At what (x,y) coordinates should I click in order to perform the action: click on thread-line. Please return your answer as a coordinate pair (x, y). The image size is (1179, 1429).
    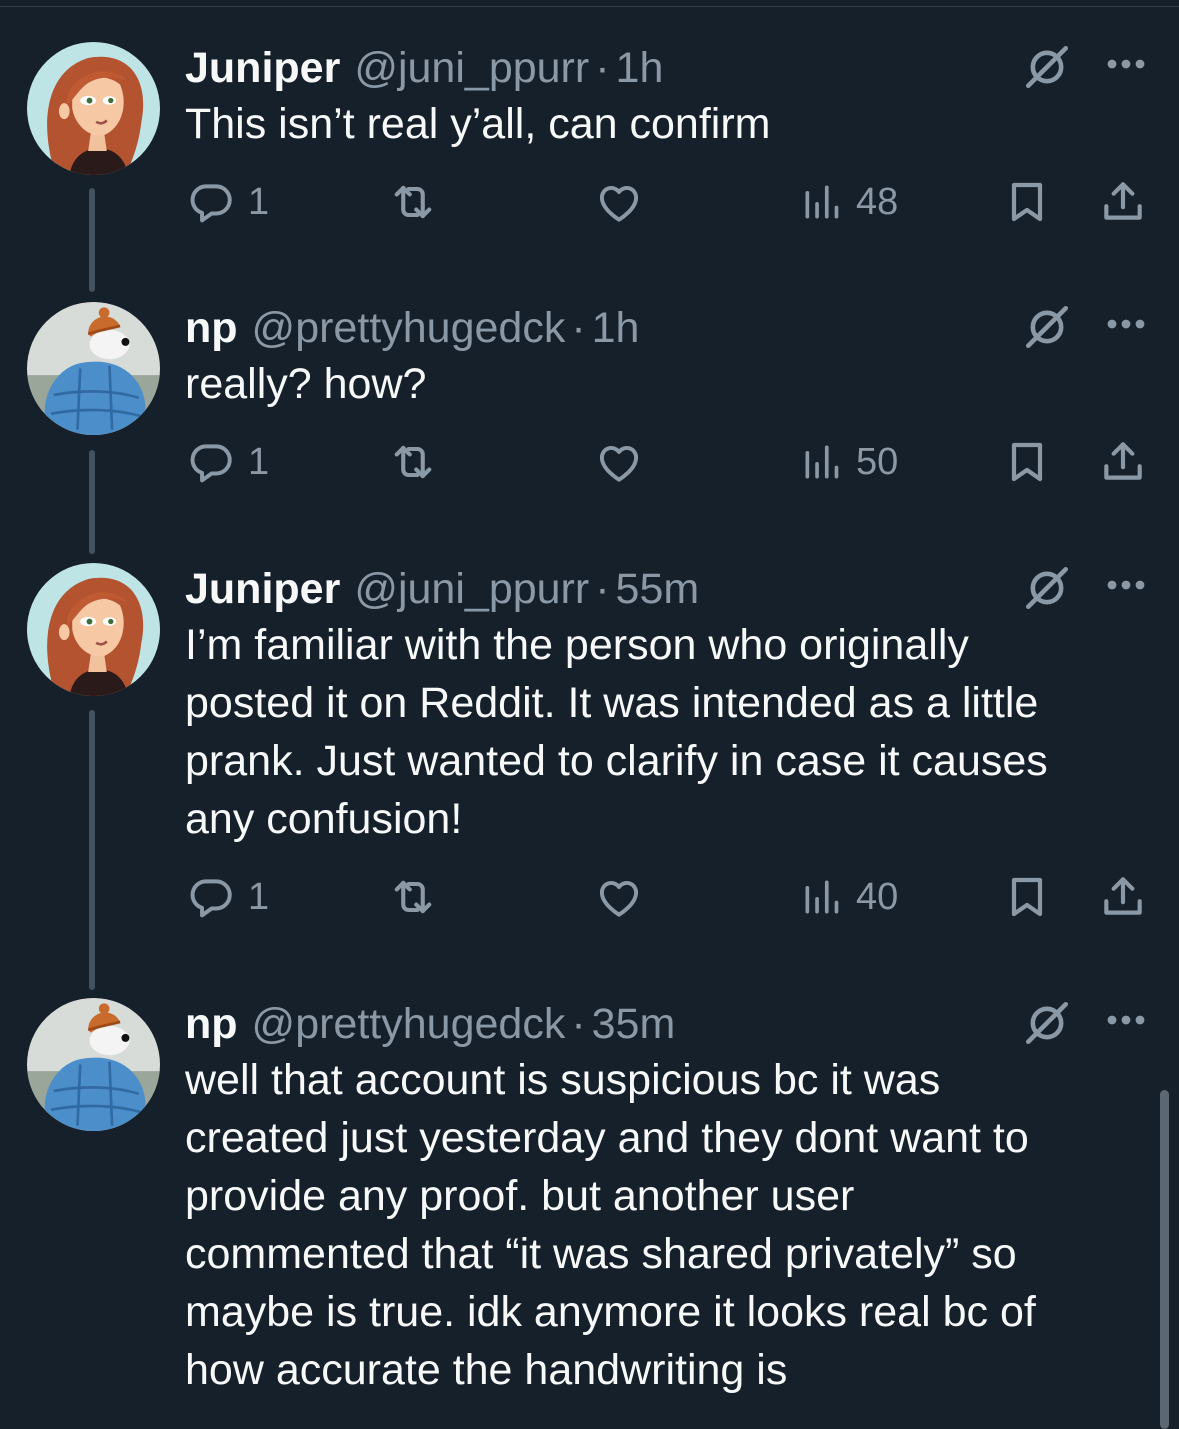
    Looking at the image, I should click on (92, 850).